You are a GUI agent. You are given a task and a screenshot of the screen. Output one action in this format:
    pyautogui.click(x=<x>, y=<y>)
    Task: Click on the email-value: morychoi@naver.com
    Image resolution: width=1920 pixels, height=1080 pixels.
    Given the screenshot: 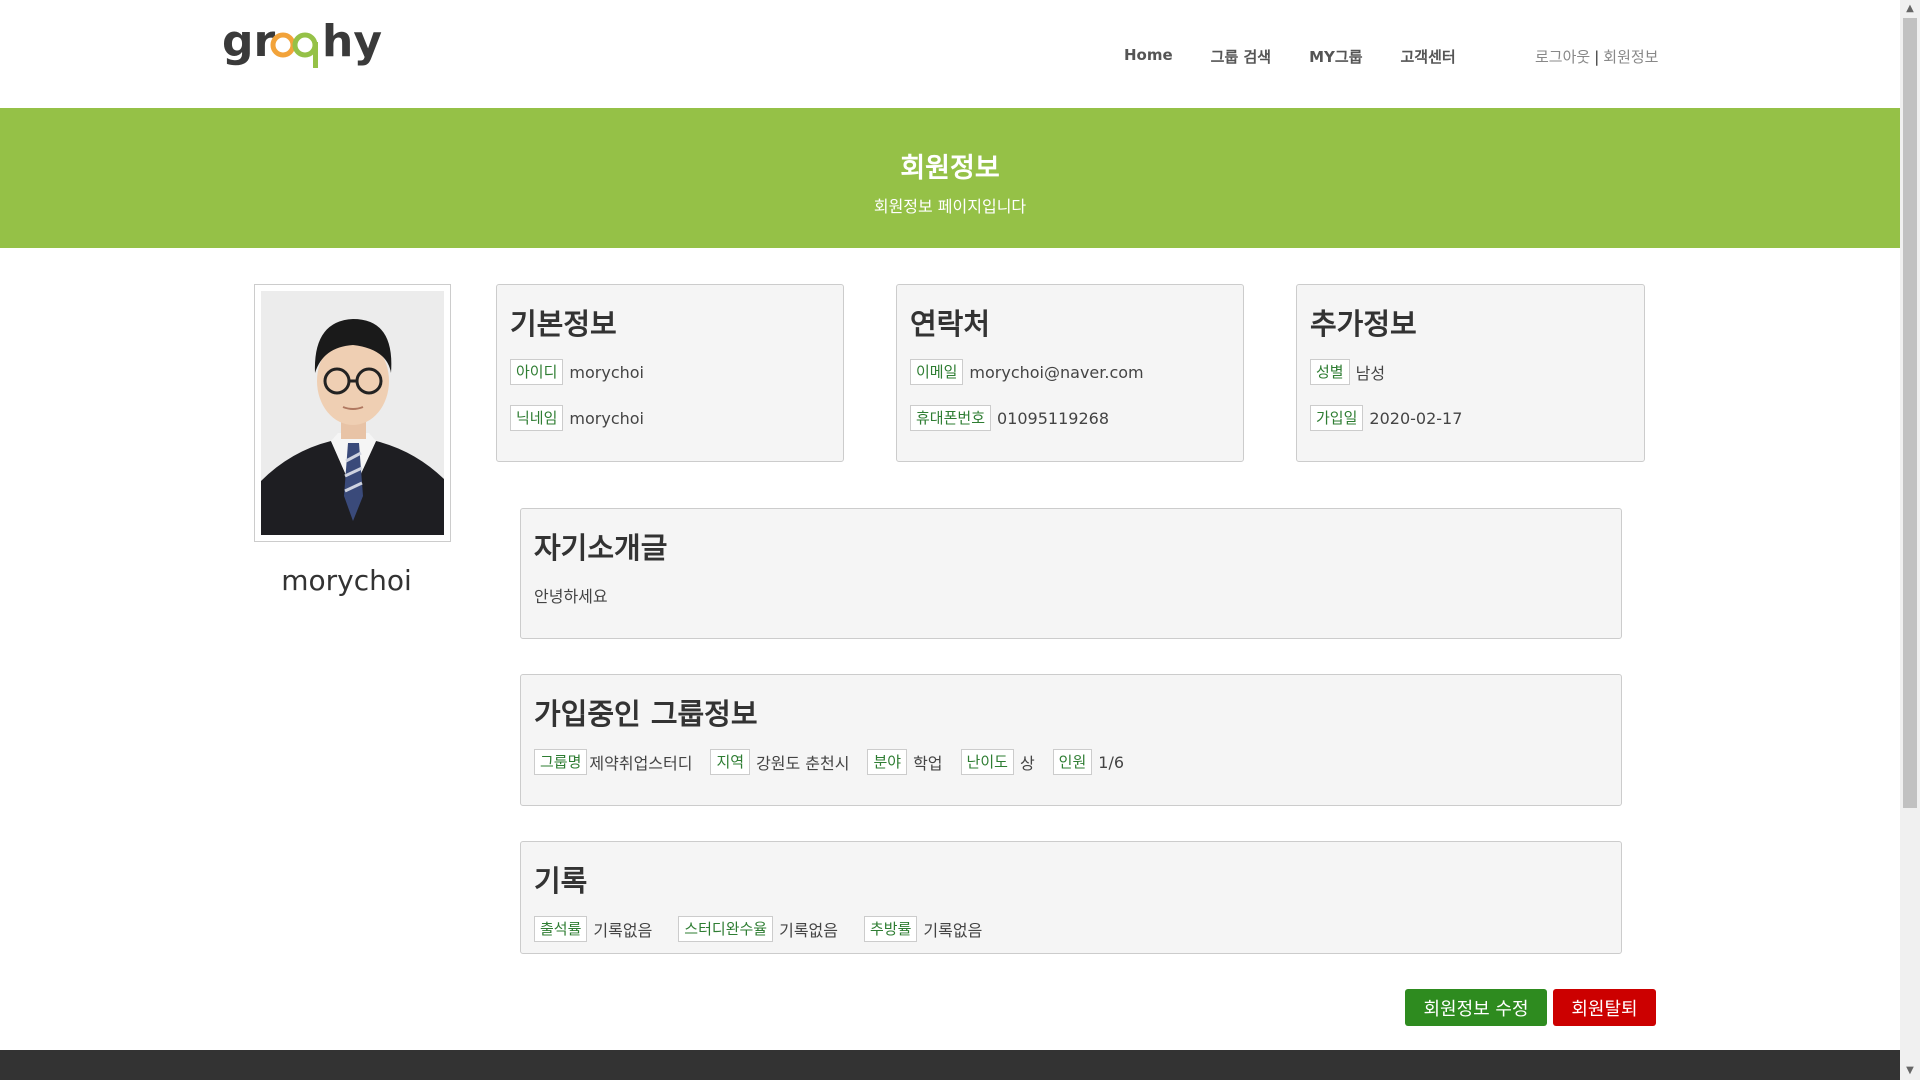 What is the action you would take?
    pyautogui.click(x=1056, y=372)
    